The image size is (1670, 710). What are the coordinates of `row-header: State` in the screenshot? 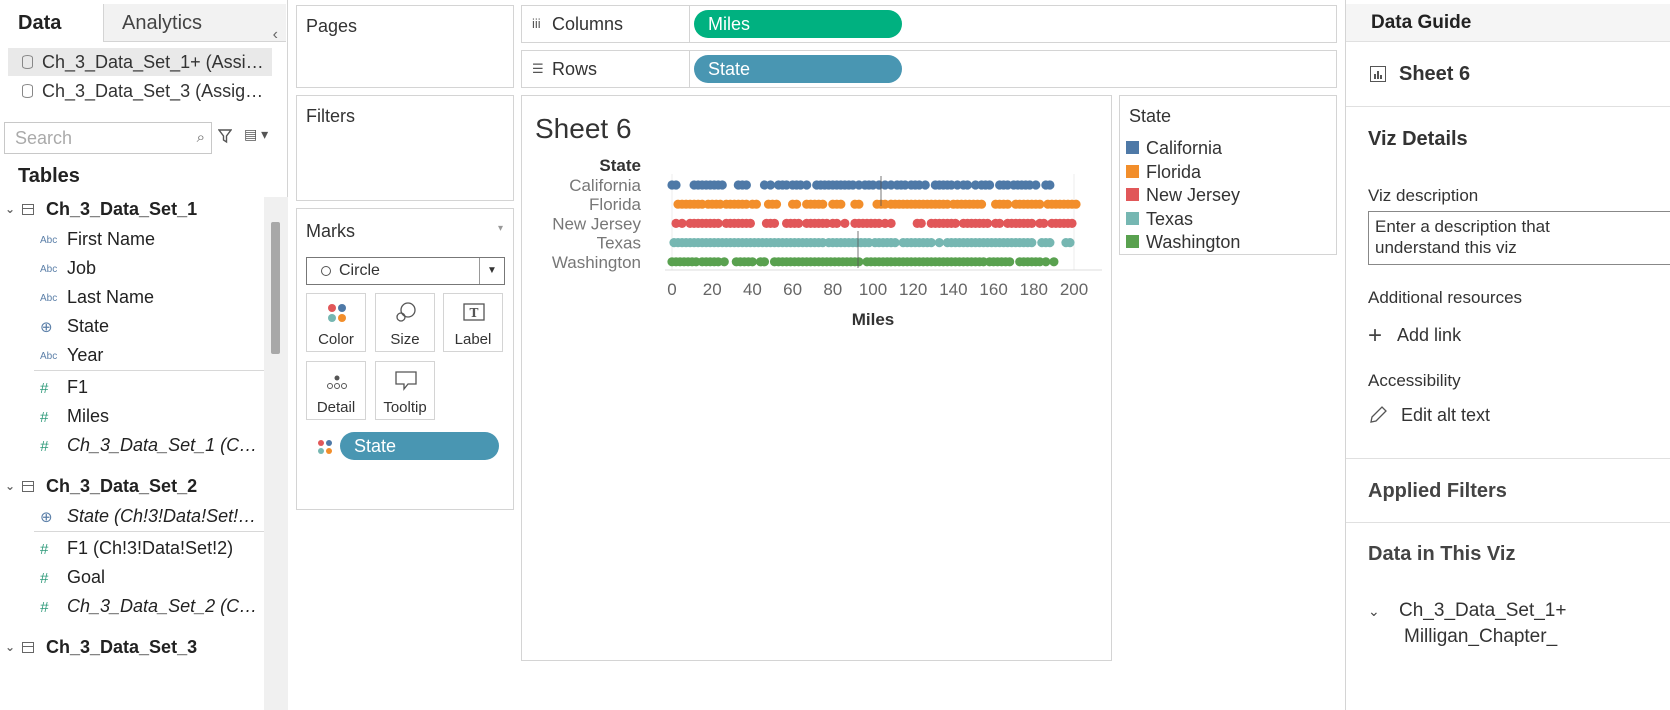 It's located at (620, 165).